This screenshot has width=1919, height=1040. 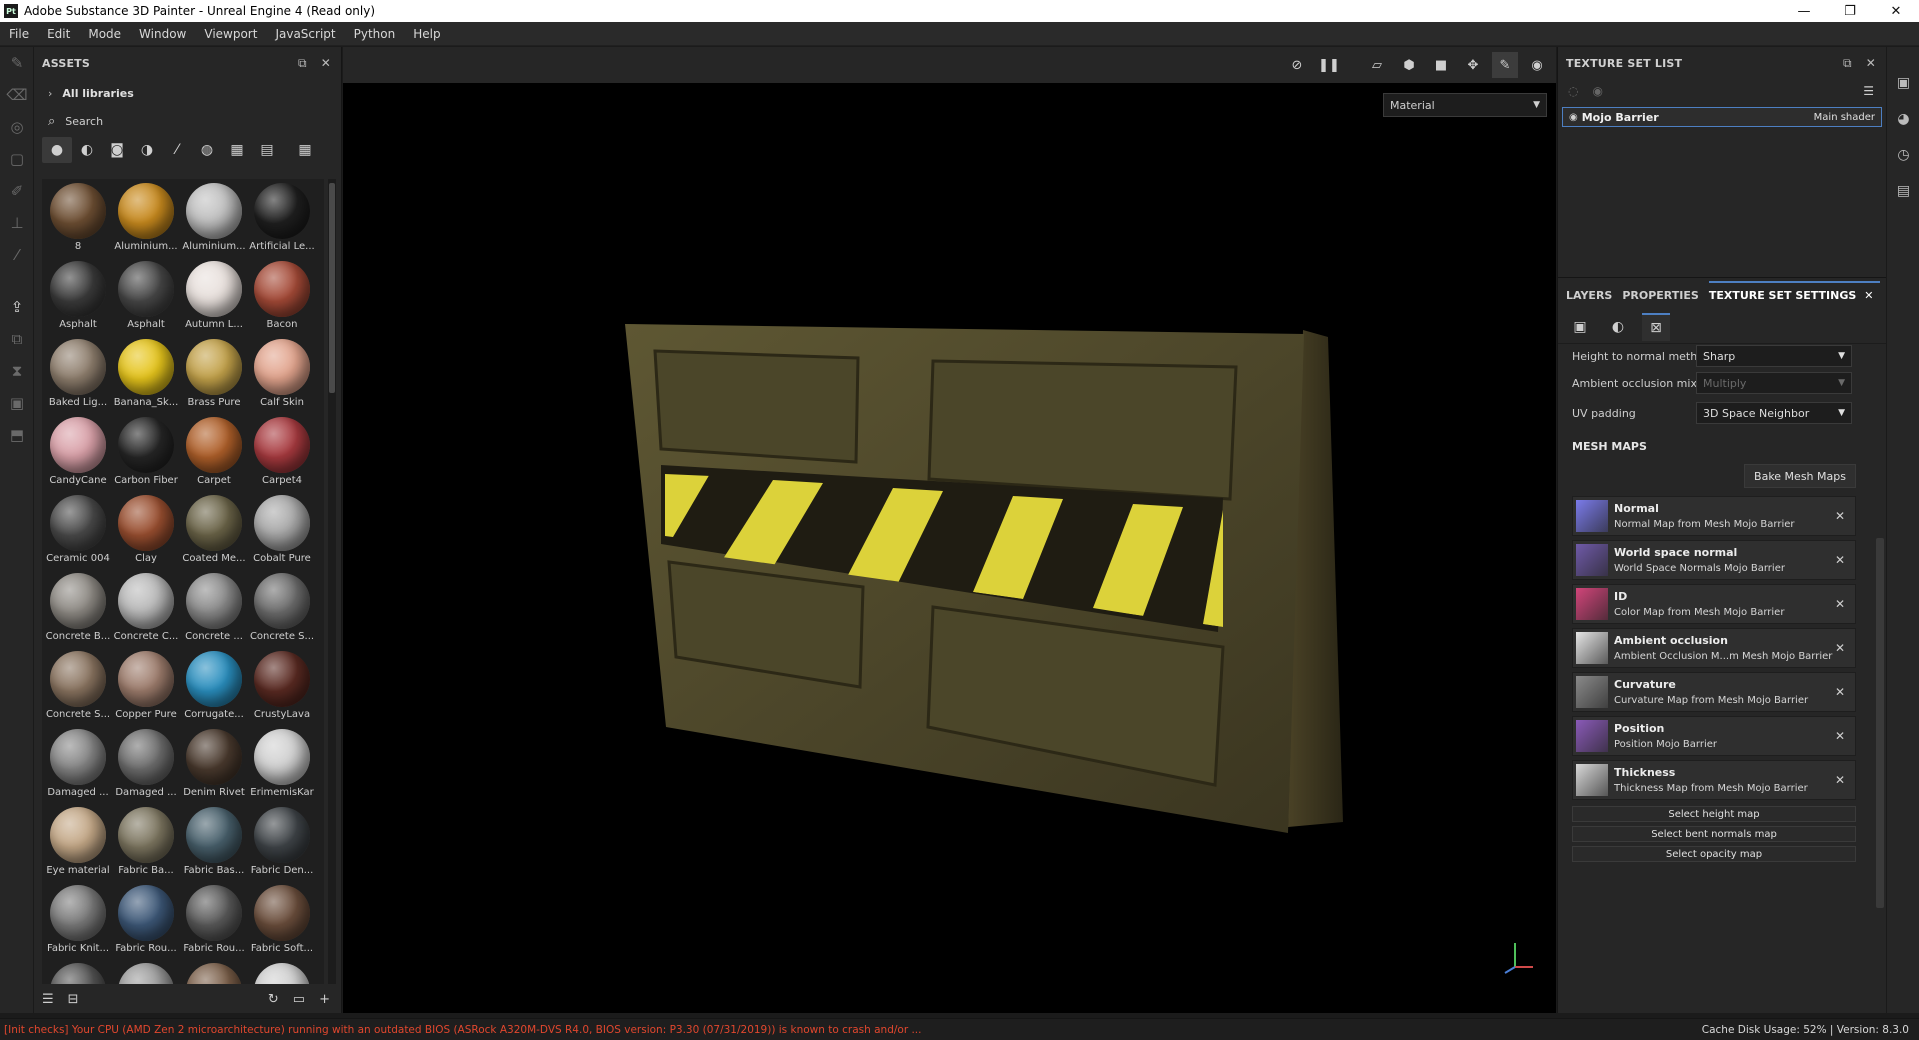 What do you see at coordinates (273, 999) in the screenshot?
I see `refresh-icon: ↻` at bounding box center [273, 999].